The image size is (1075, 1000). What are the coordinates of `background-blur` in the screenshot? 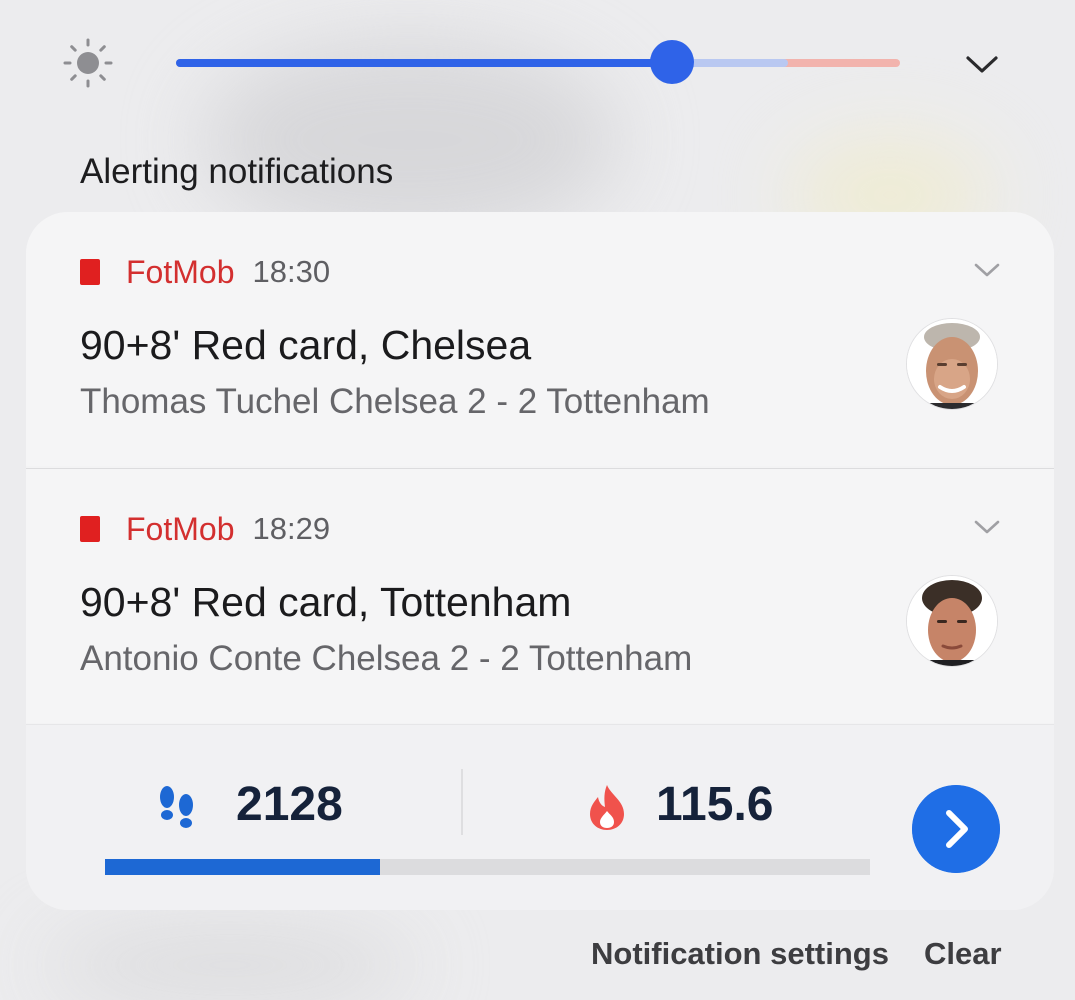 It's located at (230, 965).